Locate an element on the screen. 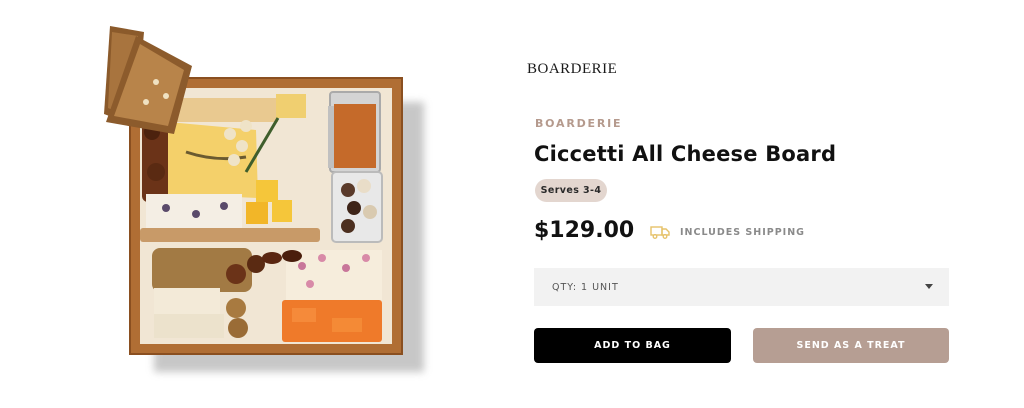 The height and width of the screenshot is (408, 1024). quantity-value: QTY: 1 UNIT is located at coordinates (585, 287).